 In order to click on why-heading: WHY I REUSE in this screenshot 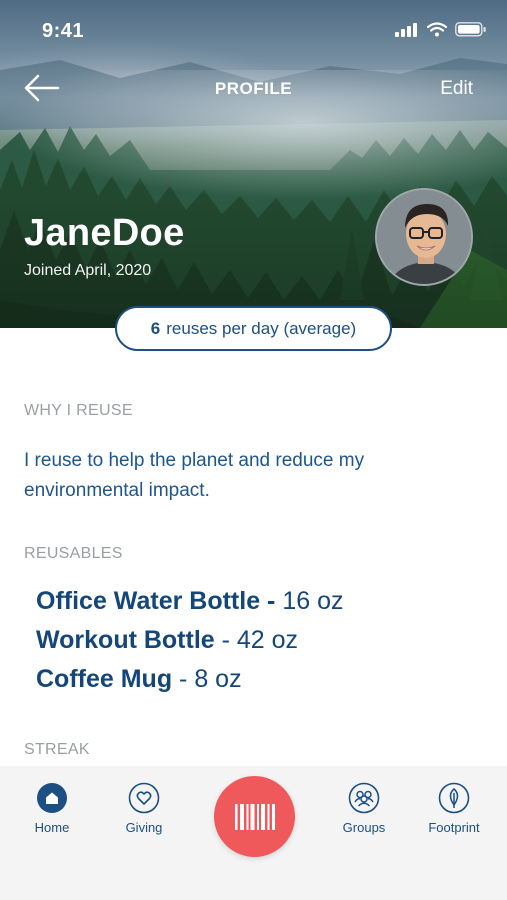, I will do `click(78, 410)`.